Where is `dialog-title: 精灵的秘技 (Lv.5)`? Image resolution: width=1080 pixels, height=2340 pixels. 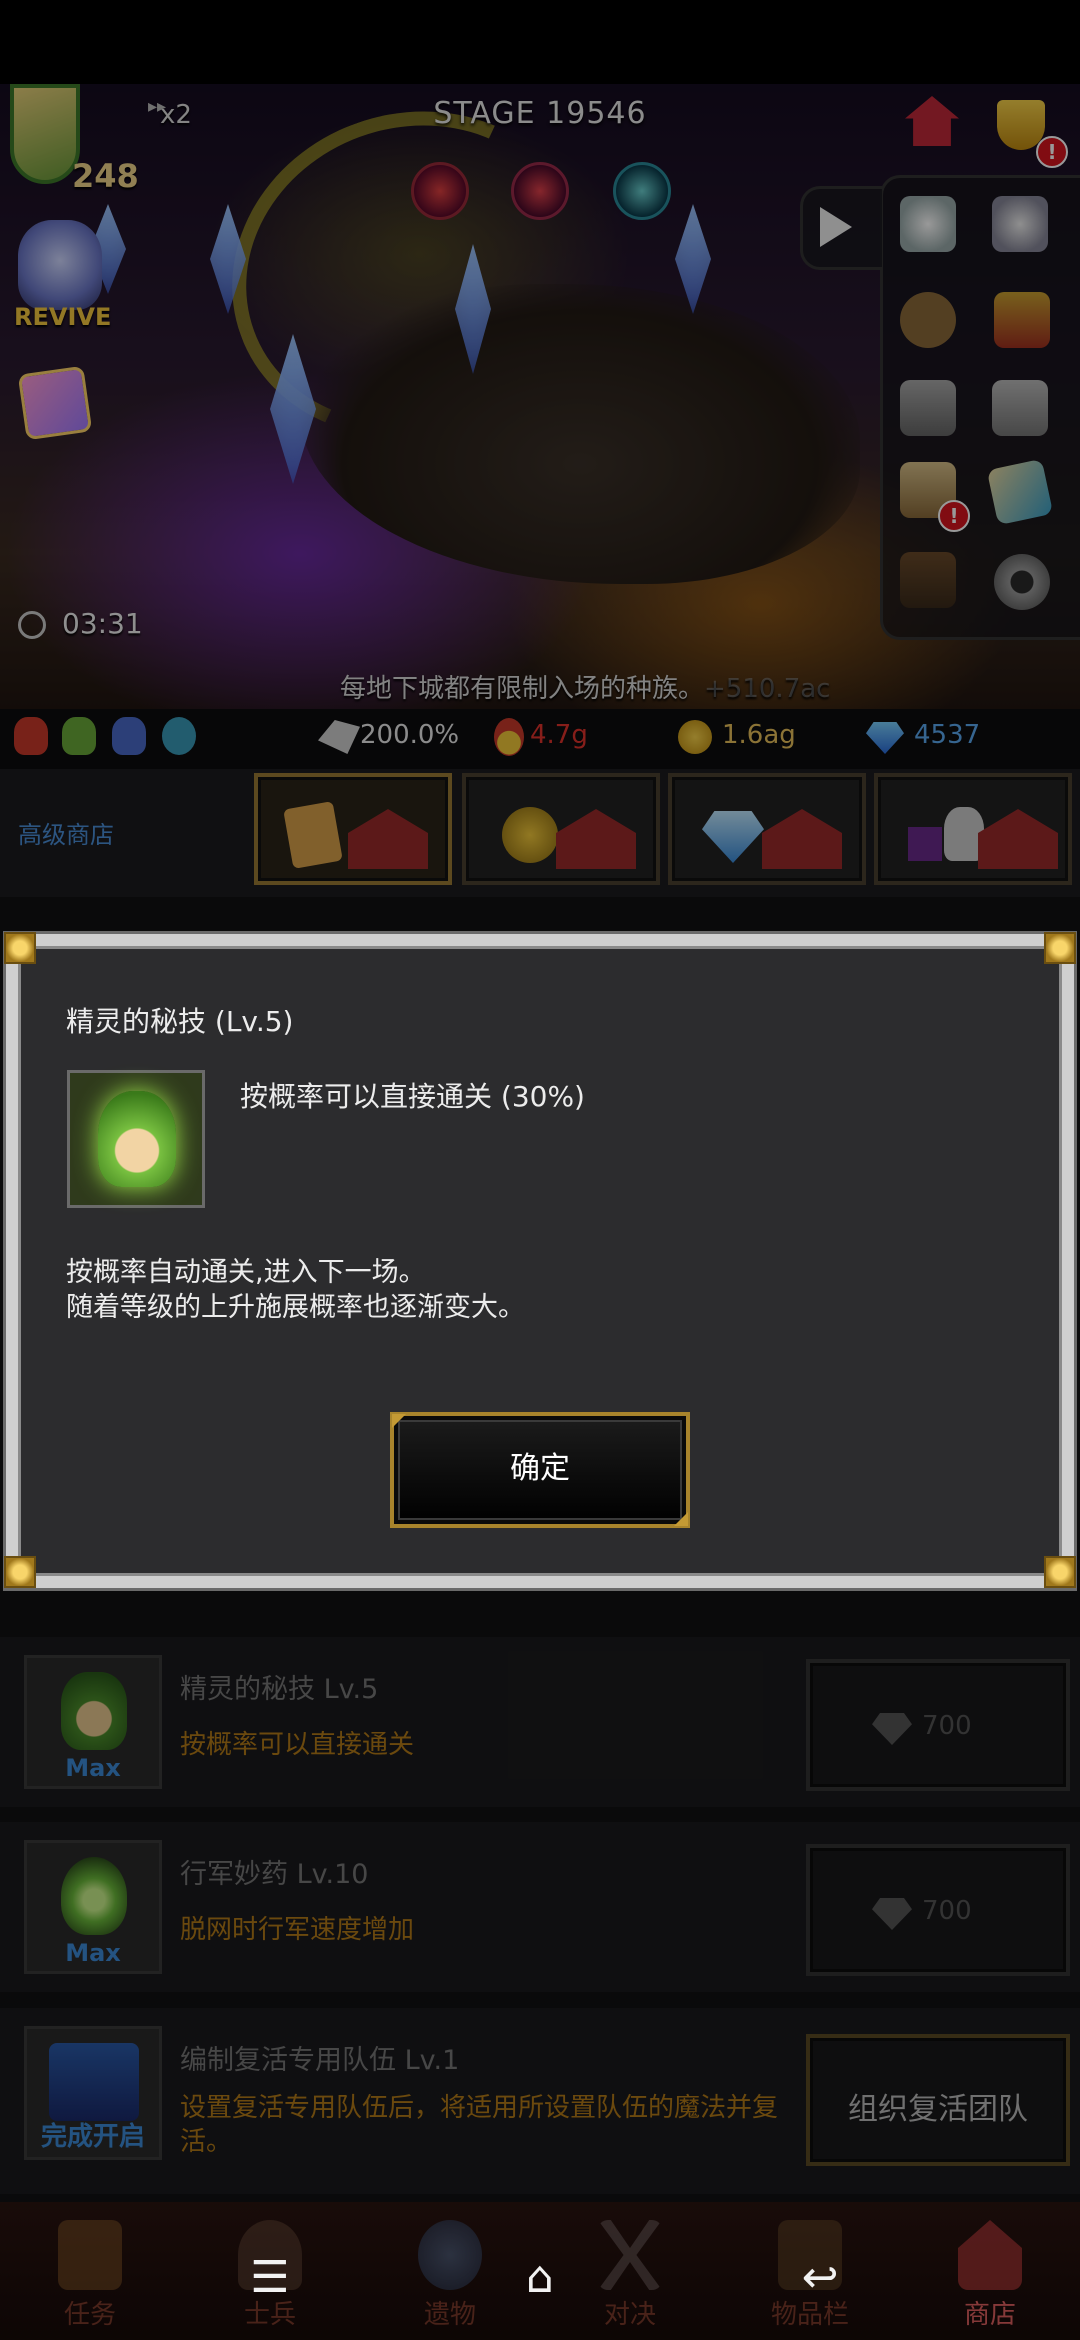 dialog-title: 精灵的秘技 (Lv.5) is located at coordinates (180, 1021).